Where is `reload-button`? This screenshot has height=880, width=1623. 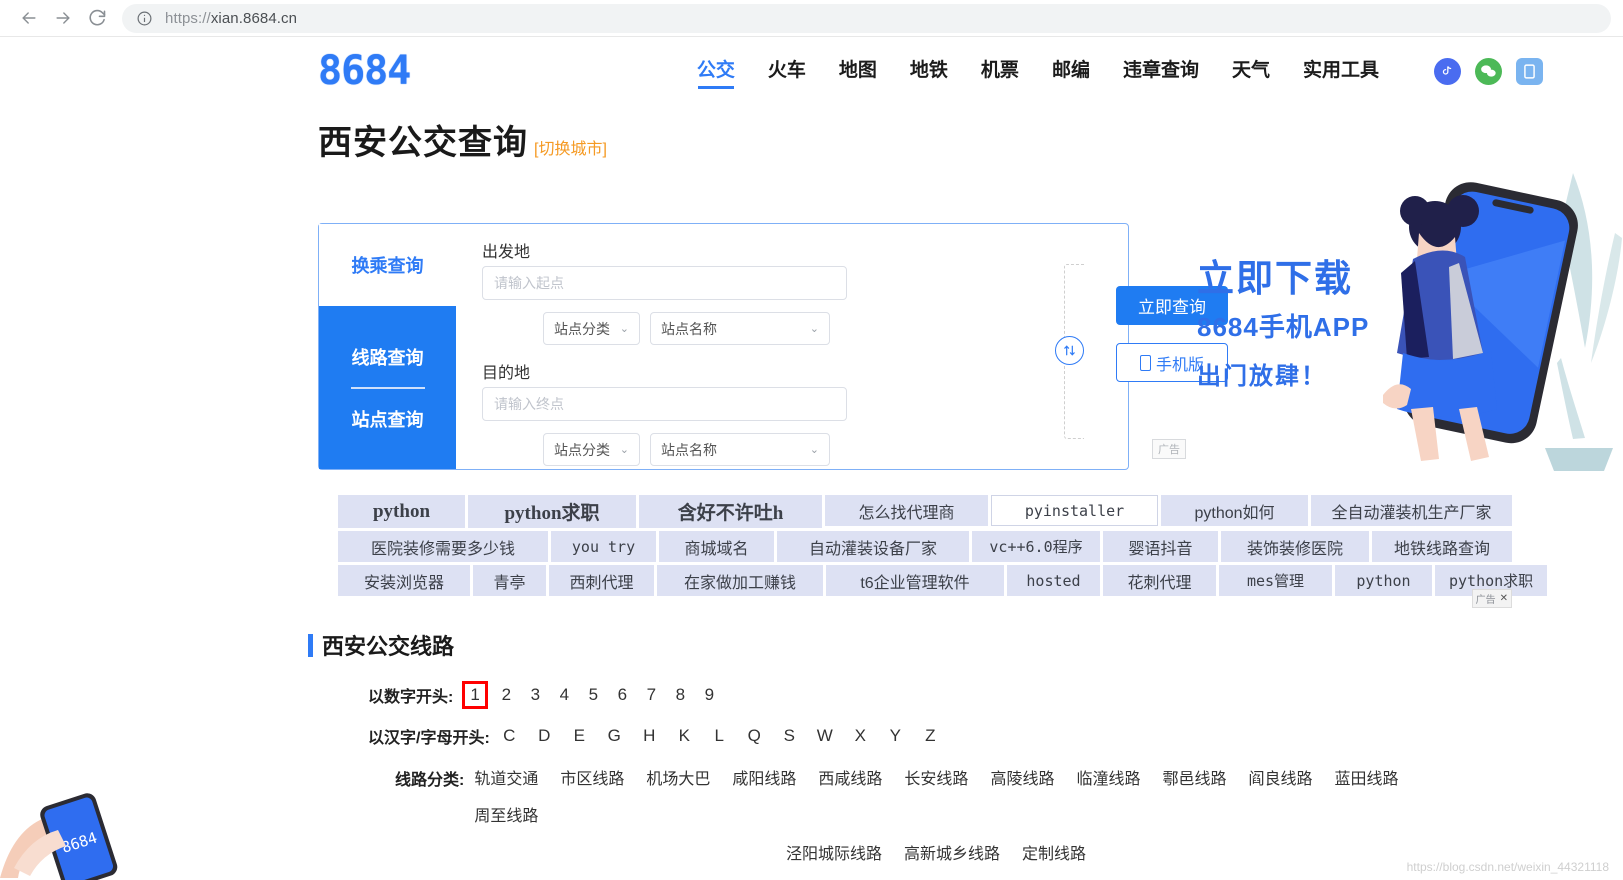
reload-button is located at coordinates (97, 18).